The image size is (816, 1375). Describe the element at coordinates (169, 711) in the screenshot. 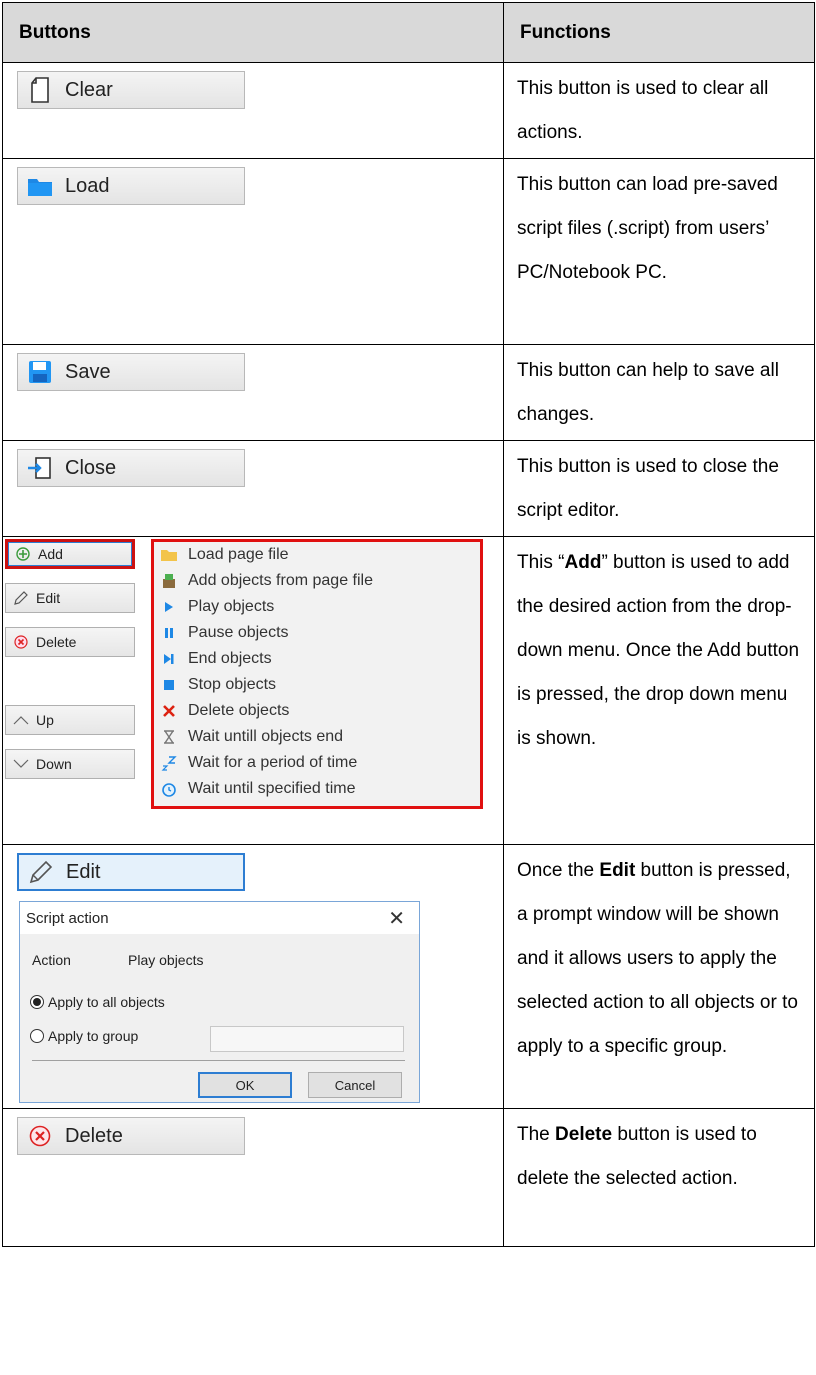

I see `red-x-icon` at that location.